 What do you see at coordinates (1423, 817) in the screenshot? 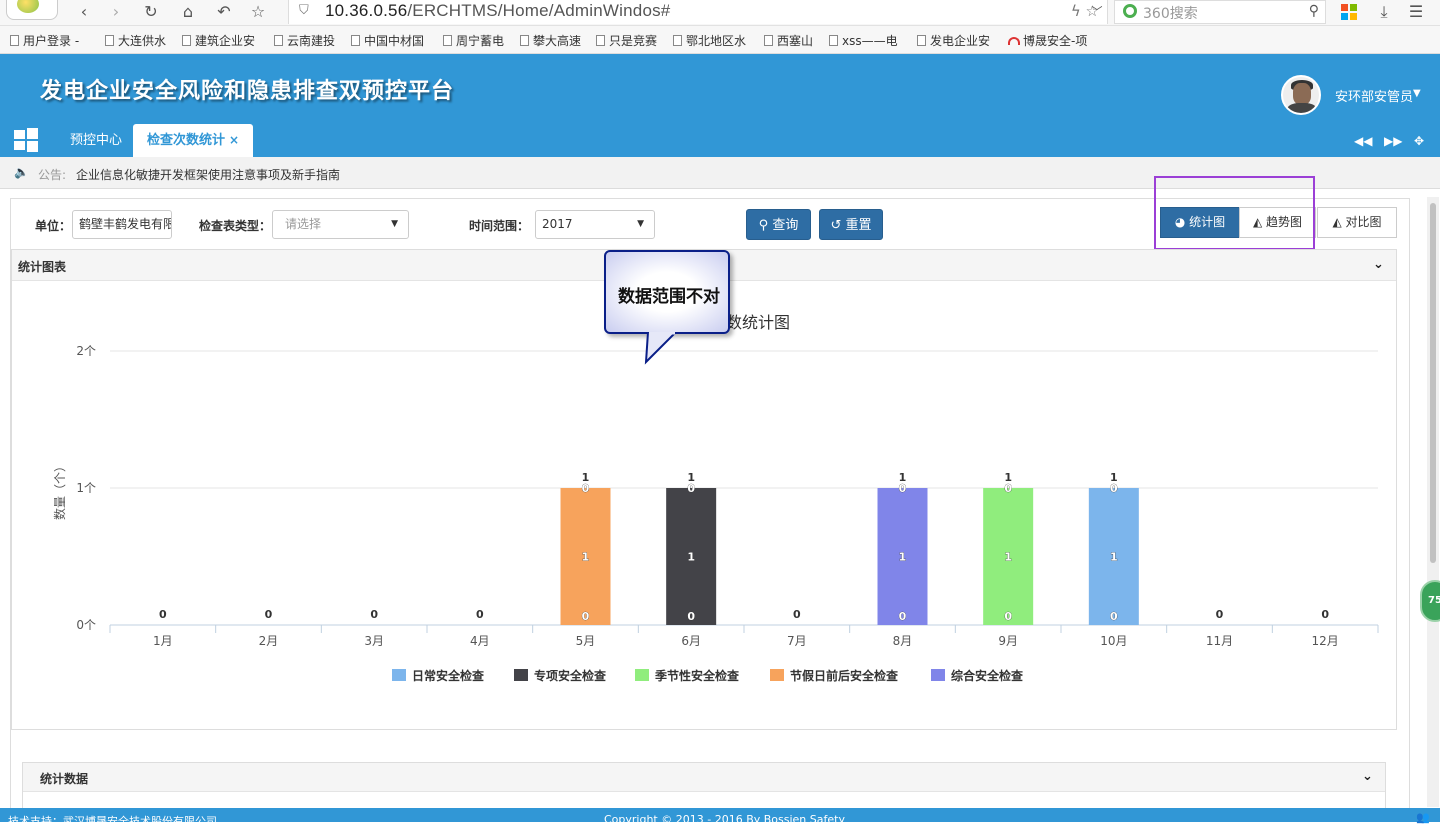
I see `crowd-icon: 👥` at bounding box center [1423, 817].